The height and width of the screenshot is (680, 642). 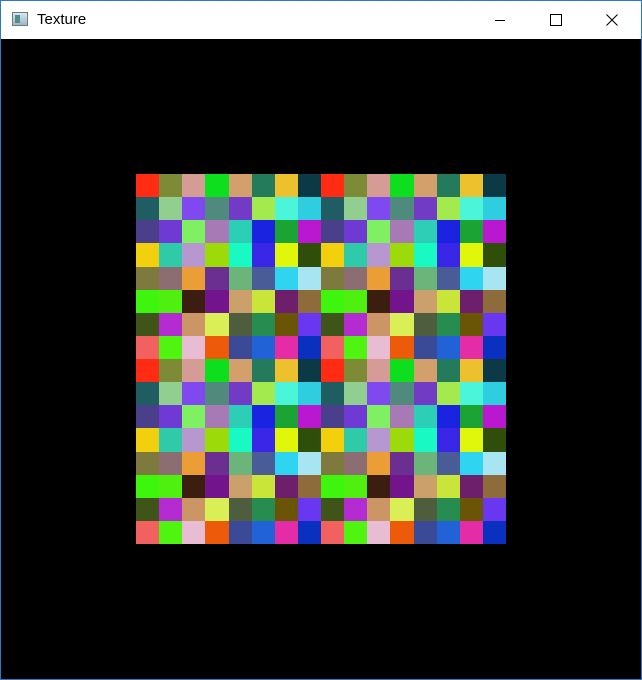 I want to click on close-button, so click(x=612, y=20).